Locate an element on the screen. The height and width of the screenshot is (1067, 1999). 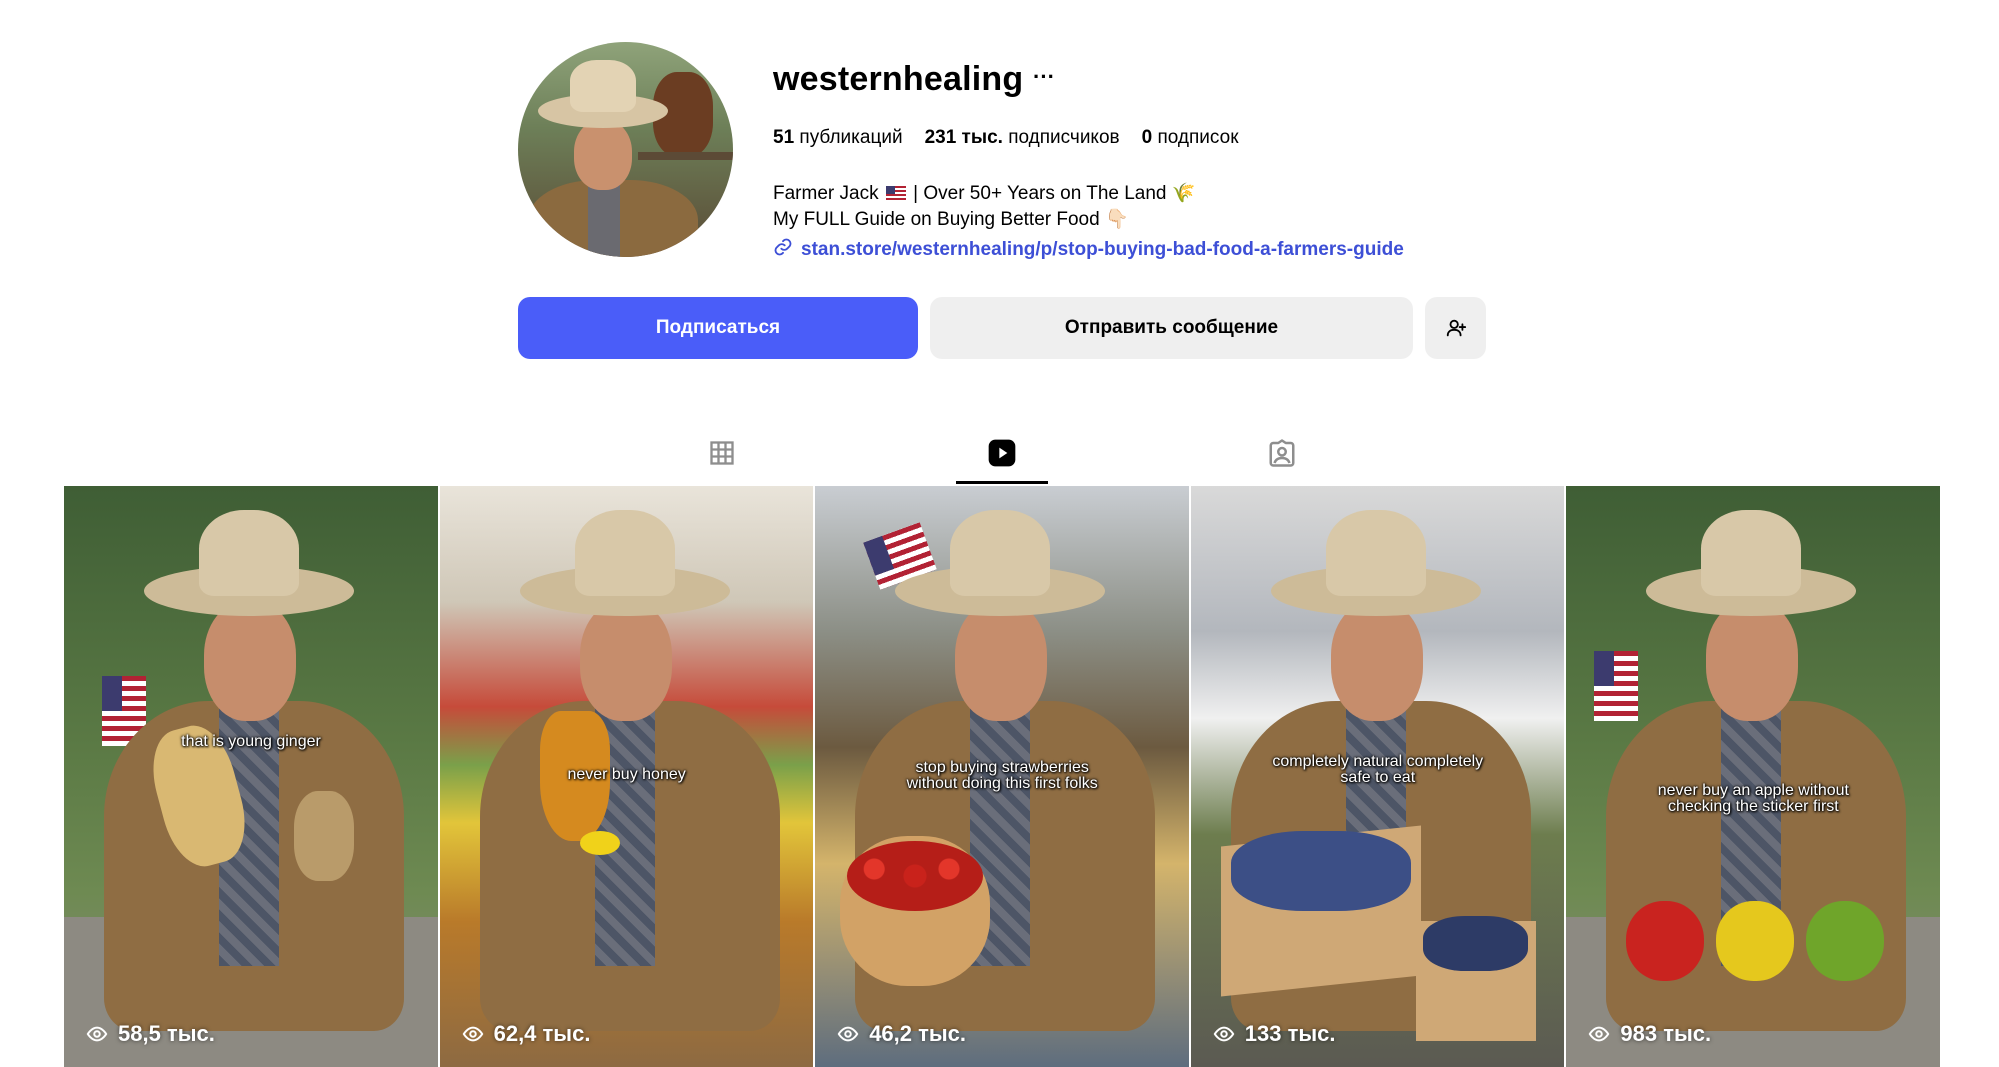
grid-icon is located at coordinates (722, 453).